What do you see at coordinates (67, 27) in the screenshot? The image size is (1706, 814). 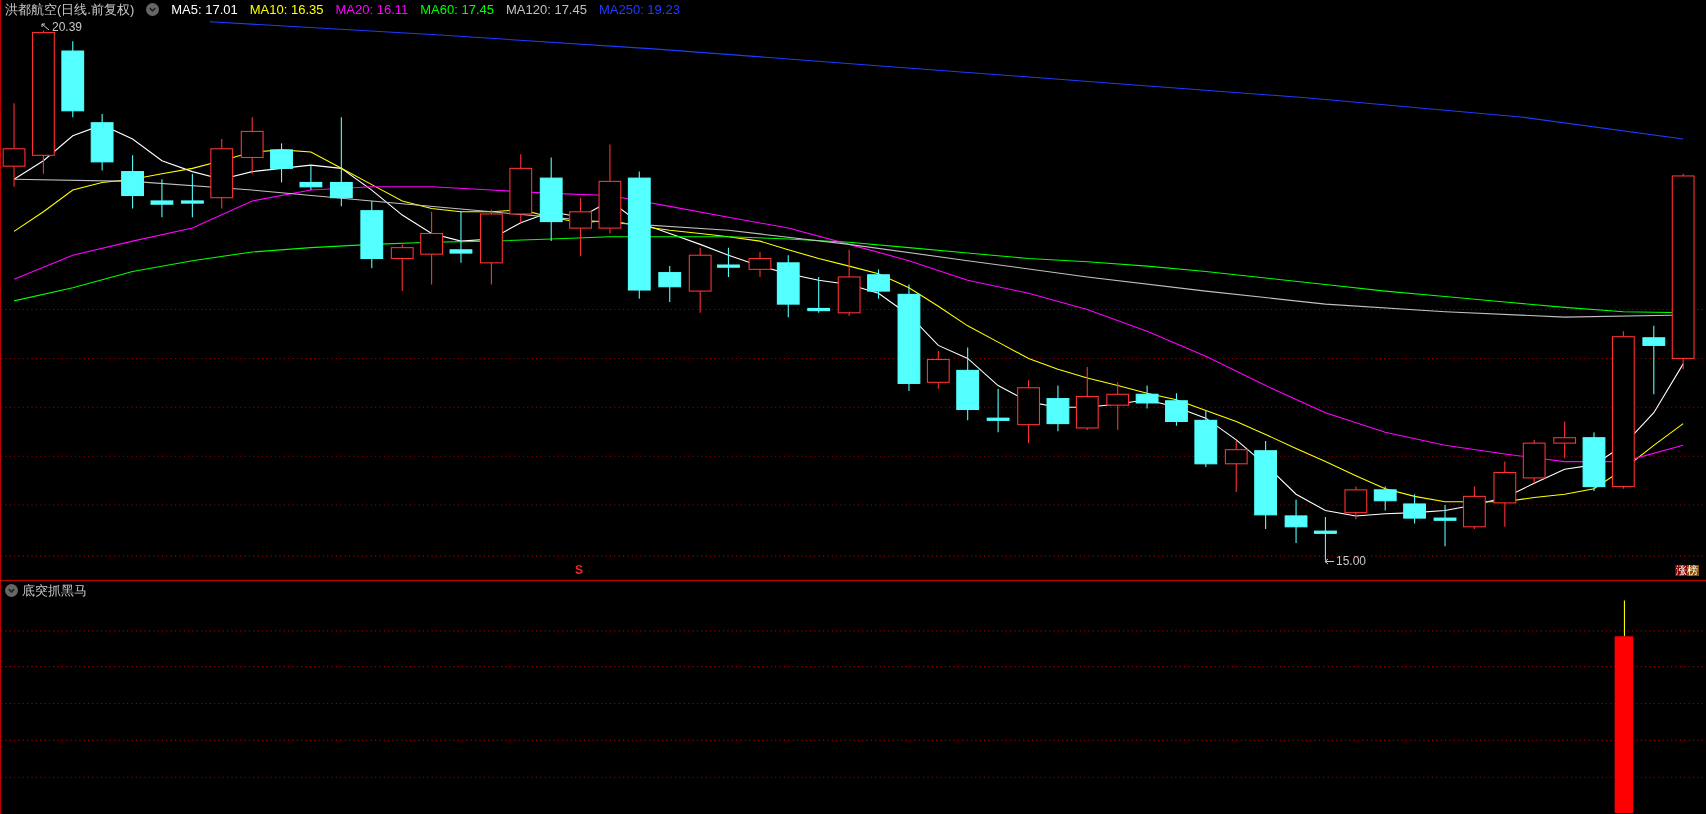 I see `high-price-label: 20.39` at bounding box center [67, 27].